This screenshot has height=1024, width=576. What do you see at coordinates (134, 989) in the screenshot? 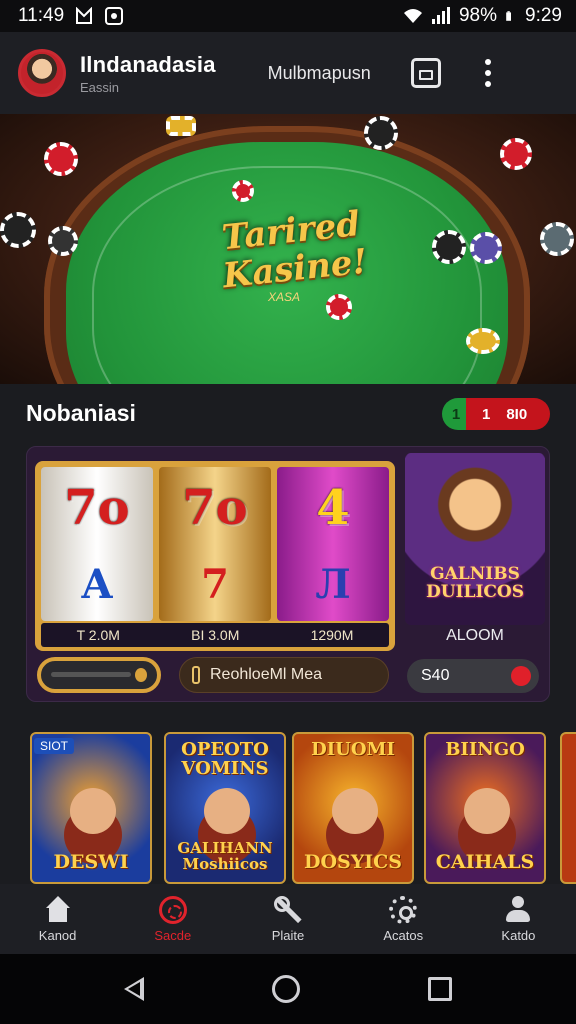
I see `back-icon` at bounding box center [134, 989].